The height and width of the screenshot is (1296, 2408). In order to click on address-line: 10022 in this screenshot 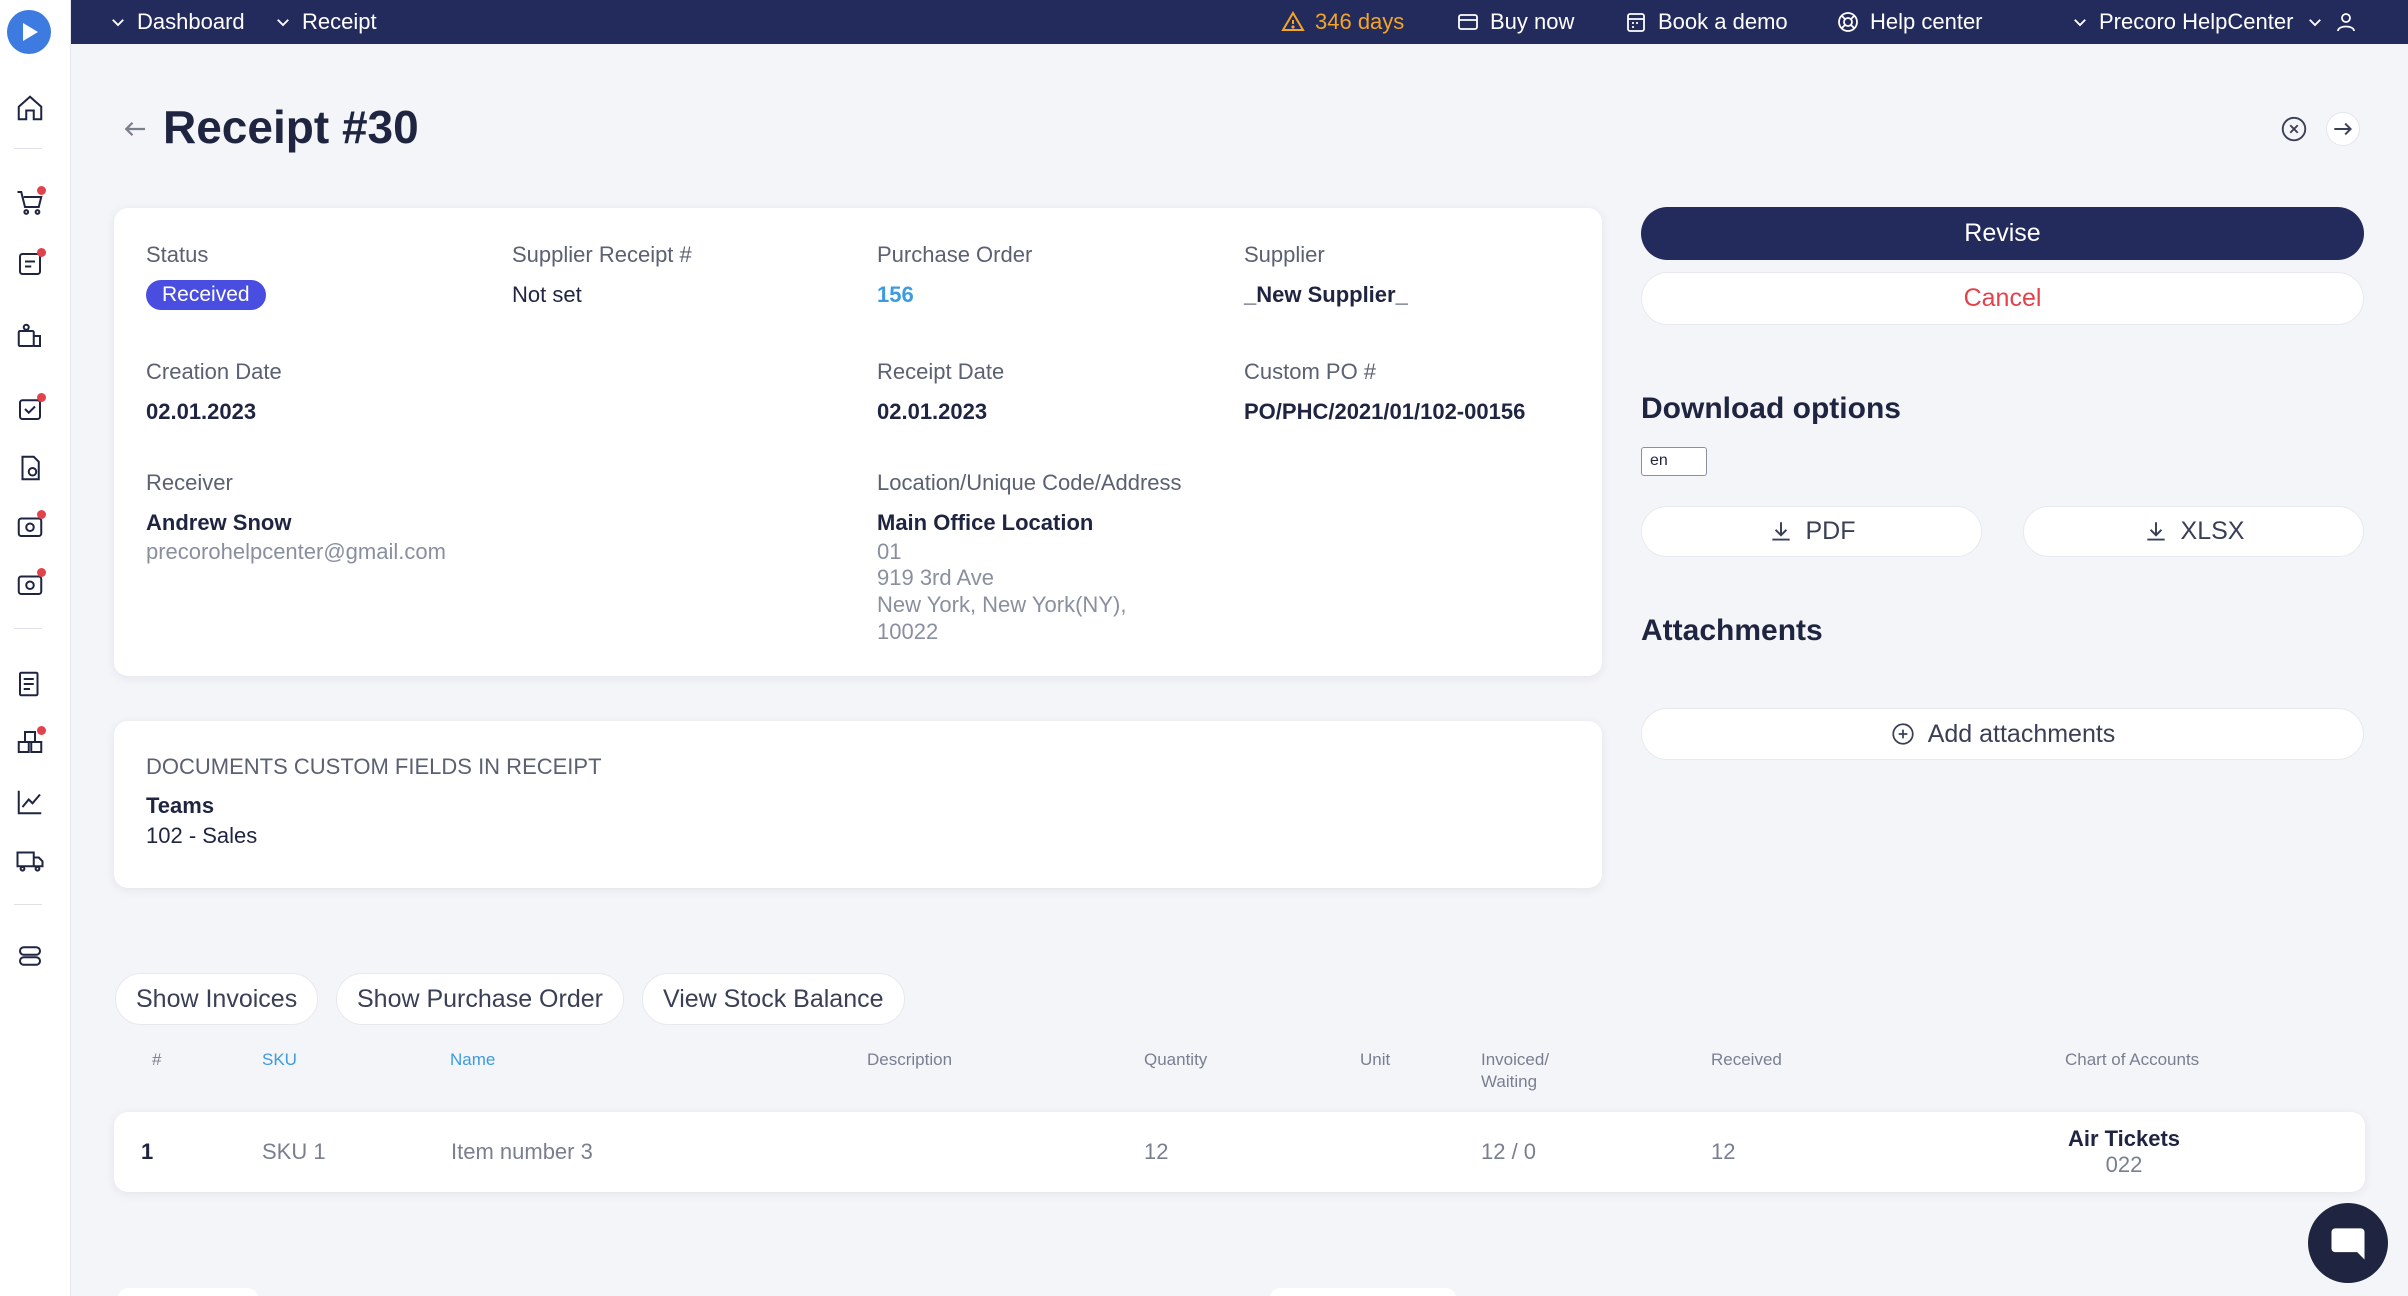, I will do `click(908, 631)`.